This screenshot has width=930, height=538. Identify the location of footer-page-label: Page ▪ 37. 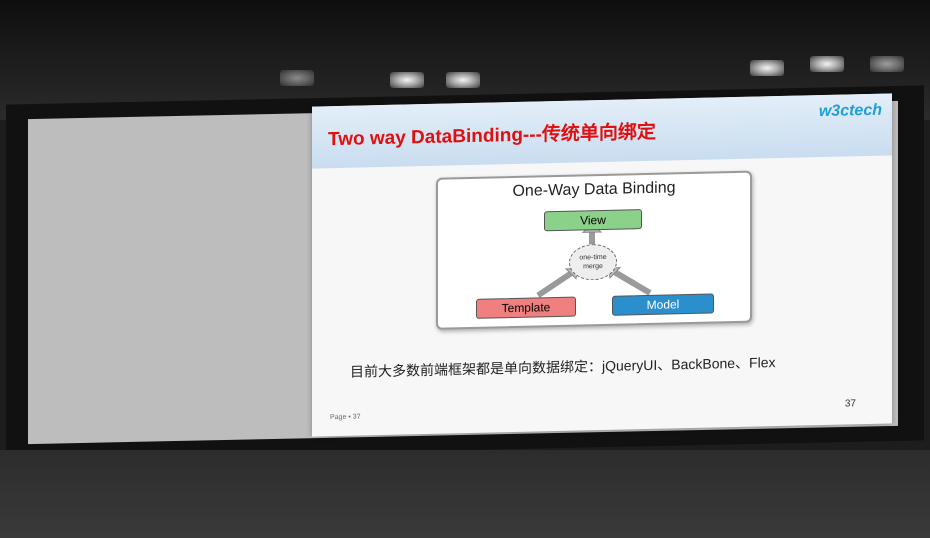
(345, 417).